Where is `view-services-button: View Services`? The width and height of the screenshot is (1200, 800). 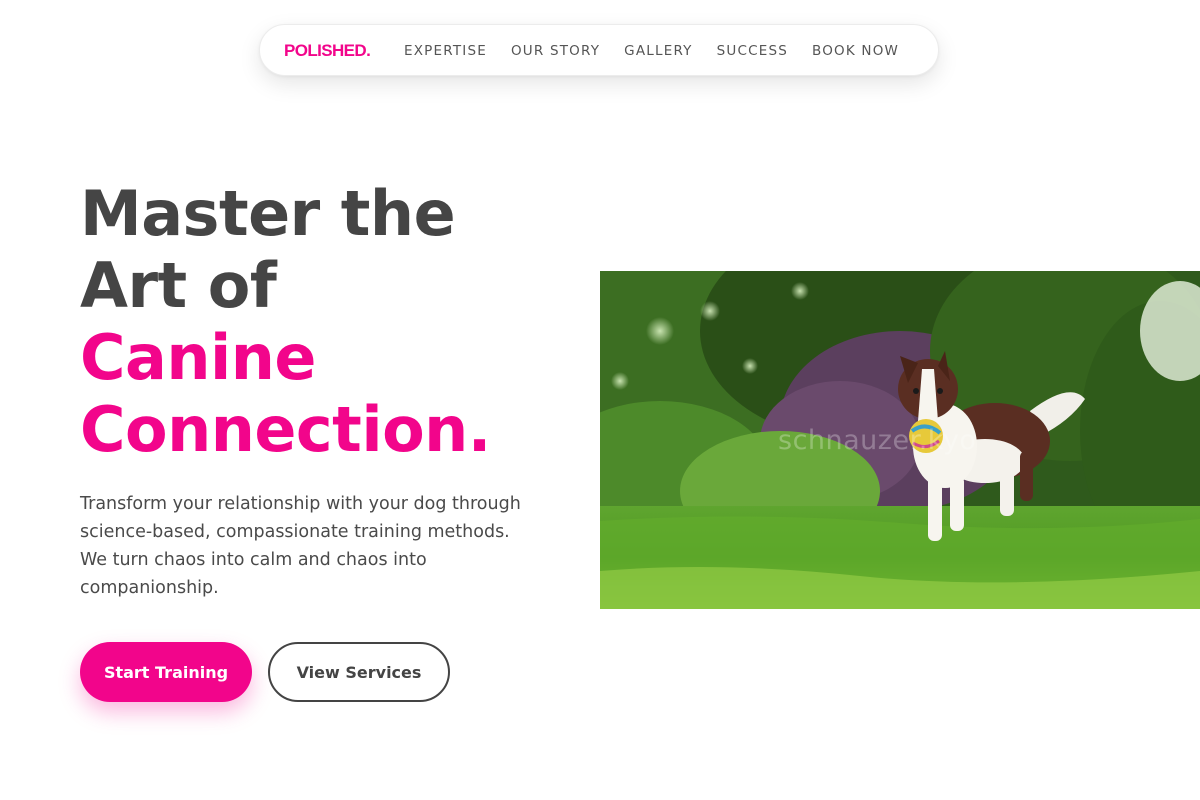 view-services-button: View Services is located at coordinates (359, 672).